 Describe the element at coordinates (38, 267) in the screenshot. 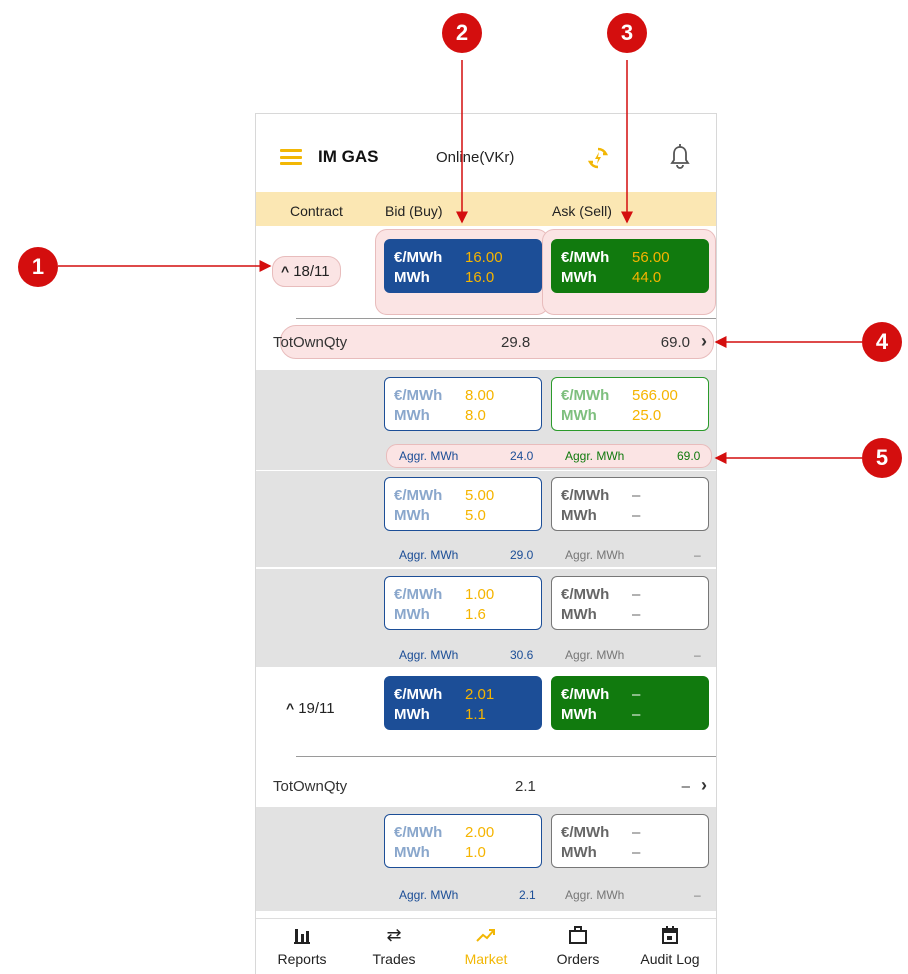

I see `callout-1: 1` at that location.